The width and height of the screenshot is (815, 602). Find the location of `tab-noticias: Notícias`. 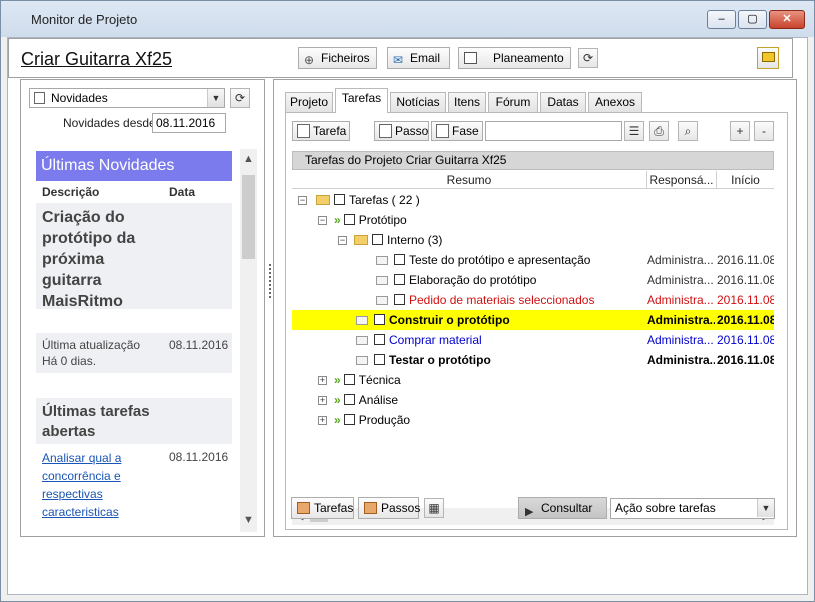

tab-noticias: Notícias is located at coordinates (418, 102).